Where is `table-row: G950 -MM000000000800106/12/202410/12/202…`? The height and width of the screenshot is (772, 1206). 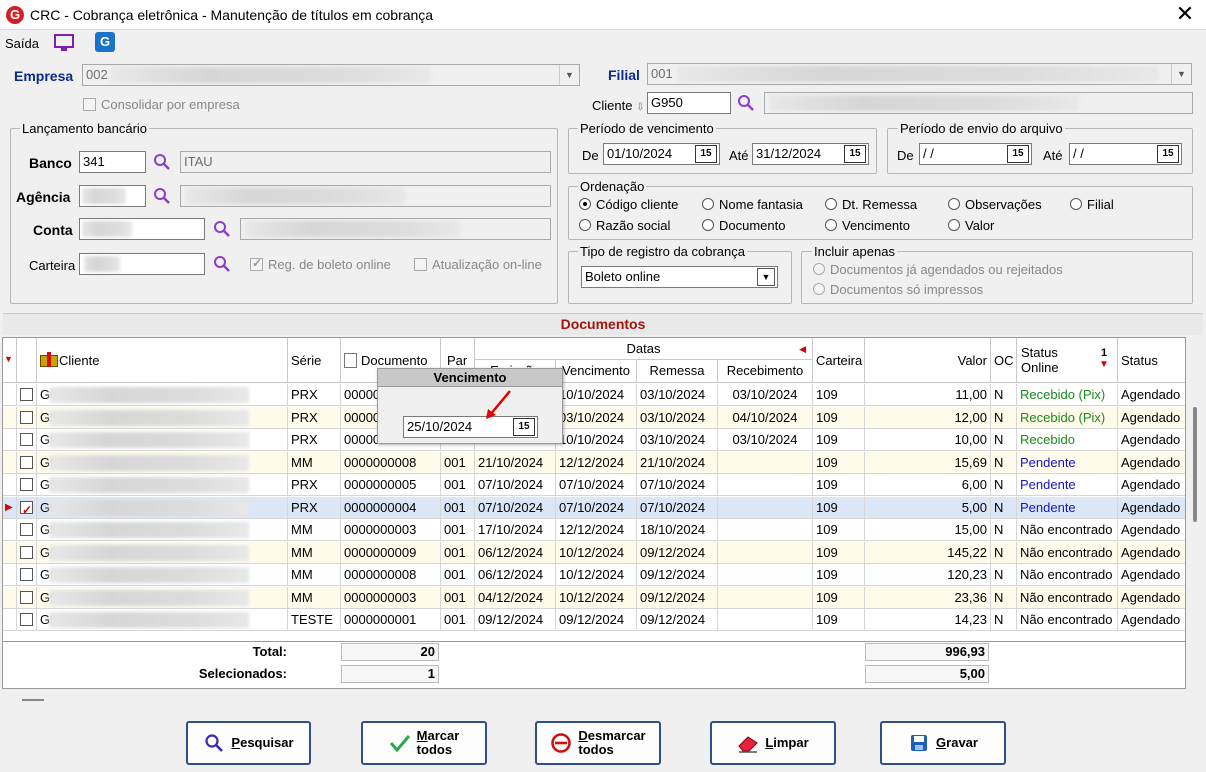
table-row: G950 -MM000000000800106/12/202410/12/202… is located at coordinates (594, 575).